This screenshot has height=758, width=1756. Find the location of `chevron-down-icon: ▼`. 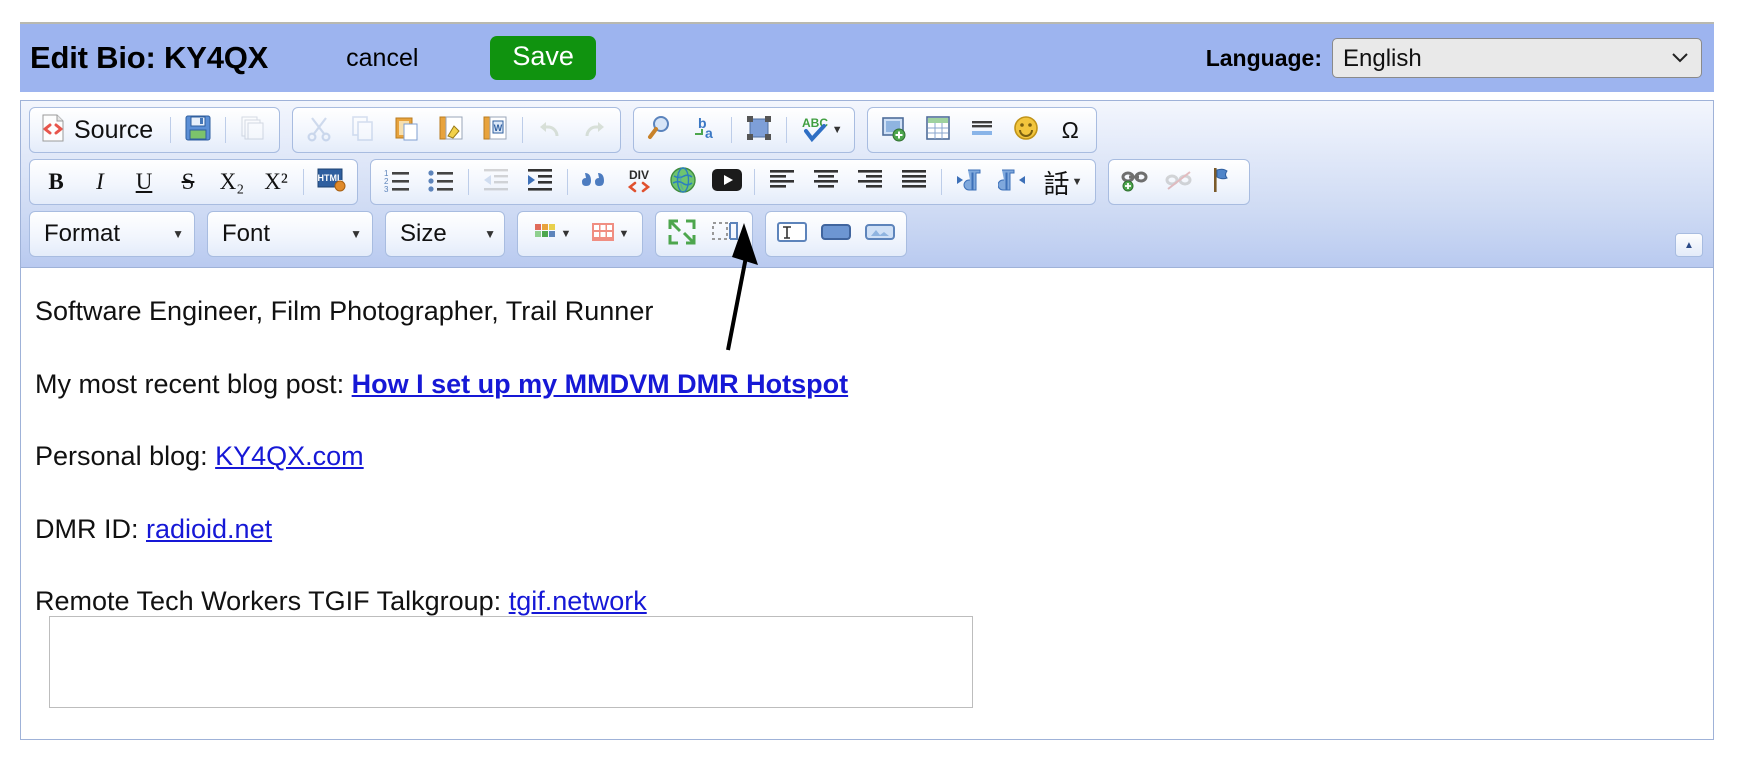

chevron-down-icon: ▼ is located at coordinates (356, 234).